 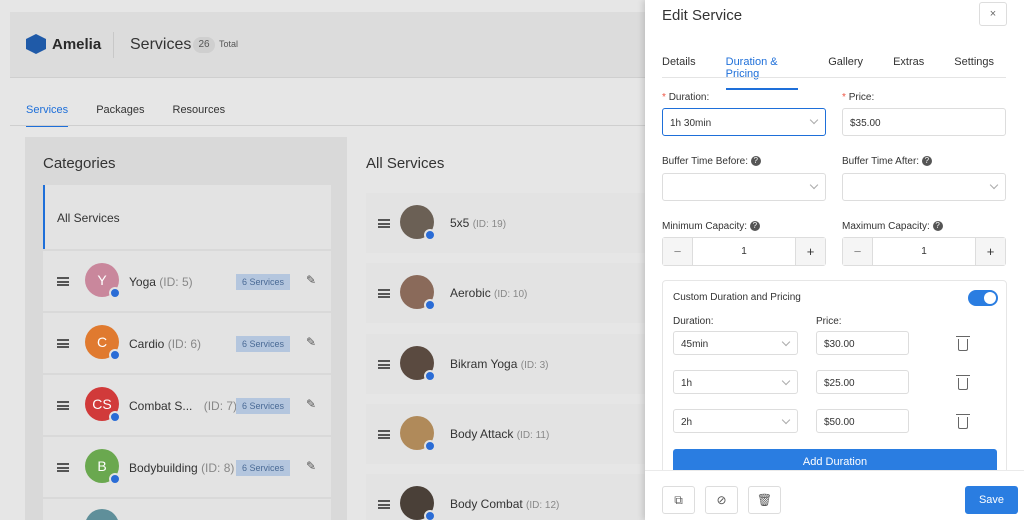 What do you see at coordinates (993, 14) in the screenshot?
I see `close-button: ×` at bounding box center [993, 14].